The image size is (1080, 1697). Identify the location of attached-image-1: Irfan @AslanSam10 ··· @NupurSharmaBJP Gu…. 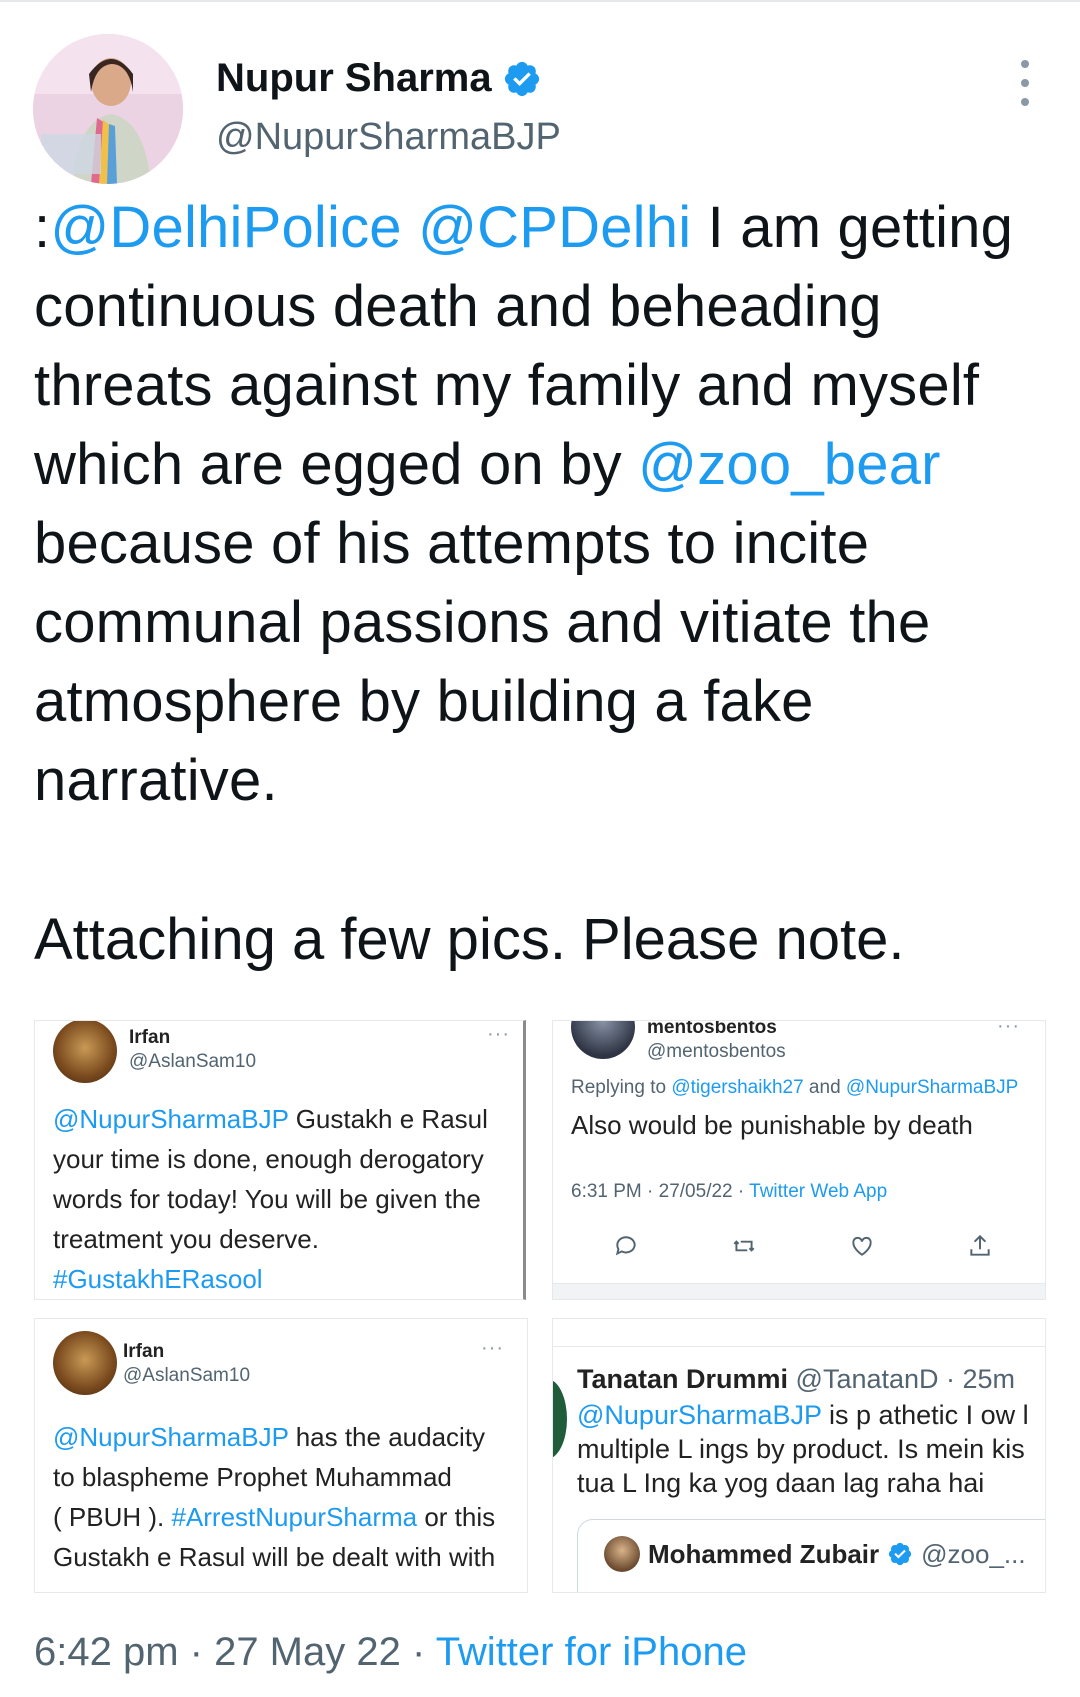
(280, 1160).